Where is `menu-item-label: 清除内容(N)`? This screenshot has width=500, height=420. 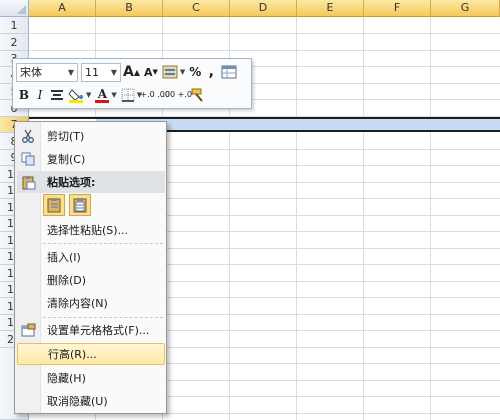 menu-item-label: 清除内容(N) is located at coordinates (77, 303).